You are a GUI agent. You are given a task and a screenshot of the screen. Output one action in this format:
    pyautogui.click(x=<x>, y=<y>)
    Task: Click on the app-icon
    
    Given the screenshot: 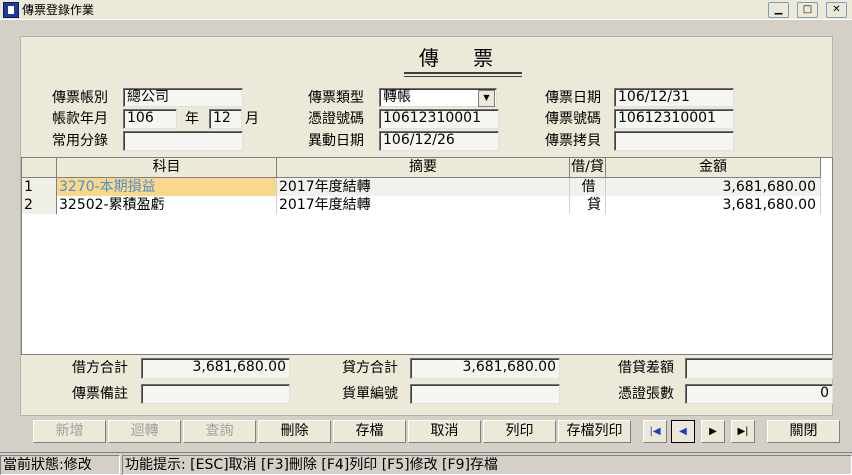 What is the action you would take?
    pyautogui.click(x=11, y=10)
    